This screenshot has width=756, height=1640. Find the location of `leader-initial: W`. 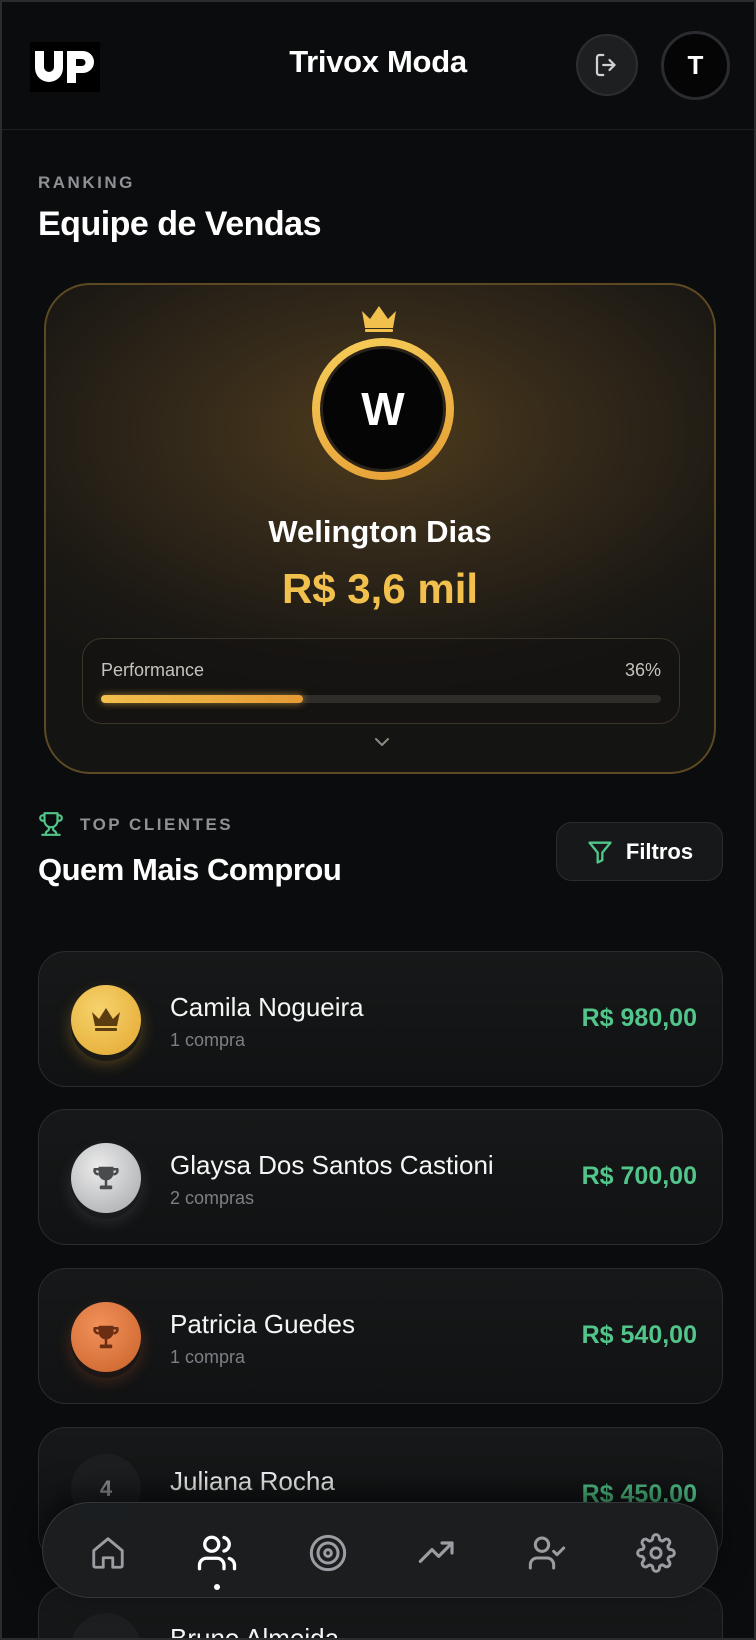

leader-initial: W is located at coordinates (383, 409).